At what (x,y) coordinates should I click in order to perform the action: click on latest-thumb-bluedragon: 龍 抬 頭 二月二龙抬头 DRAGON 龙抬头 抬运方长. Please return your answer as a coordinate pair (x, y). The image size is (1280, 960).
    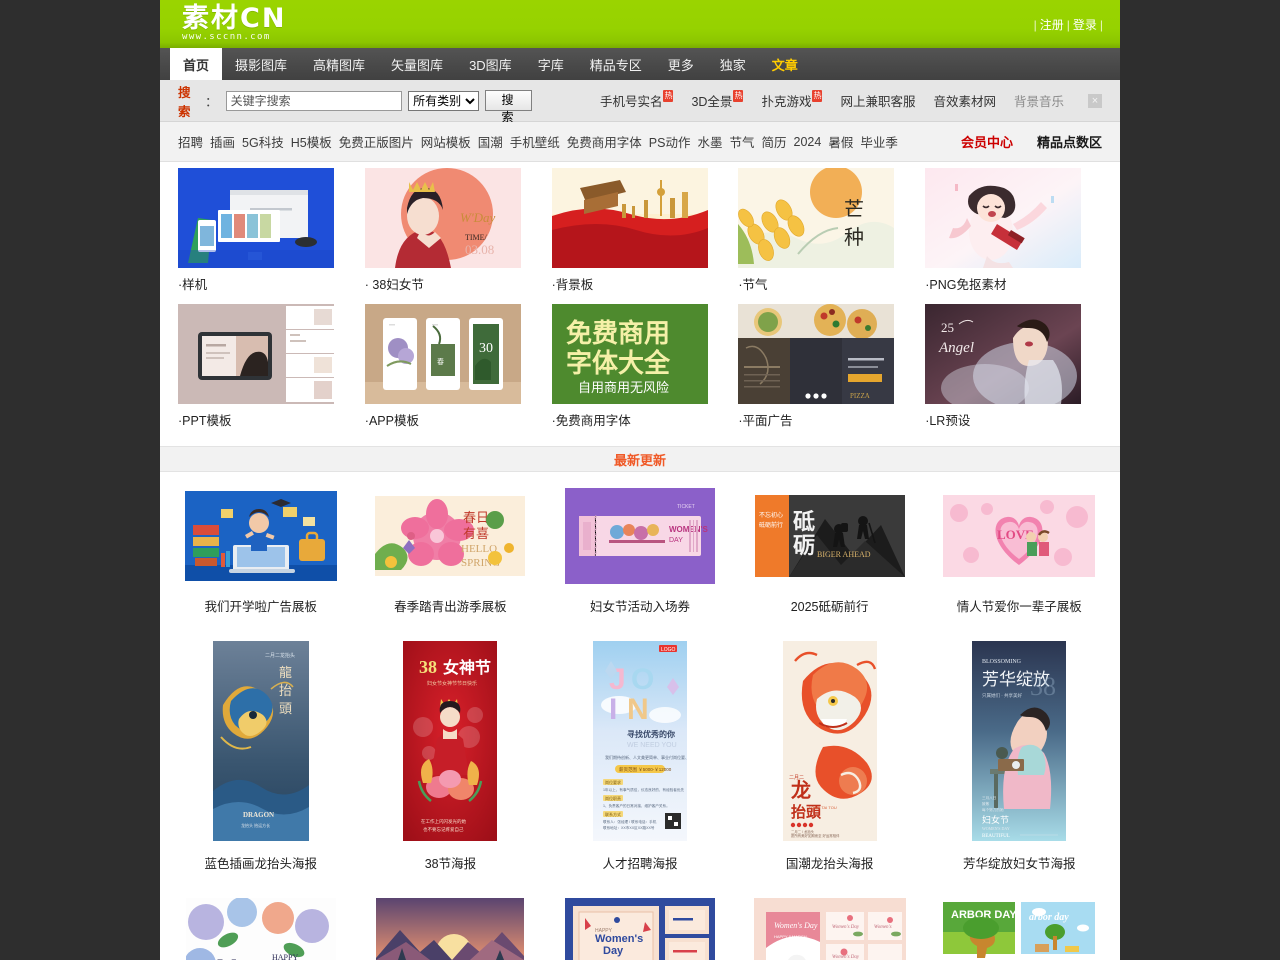
    Looking at the image, I should click on (261, 741).